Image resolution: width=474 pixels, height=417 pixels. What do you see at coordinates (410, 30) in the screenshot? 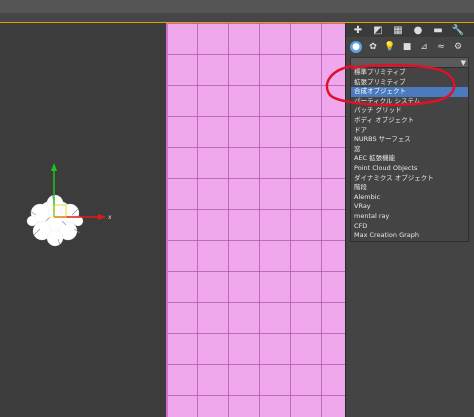
I see `command-panel-tabs: ✚ ◩ ▦ ● ▬ 🔧` at bounding box center [410, 30].